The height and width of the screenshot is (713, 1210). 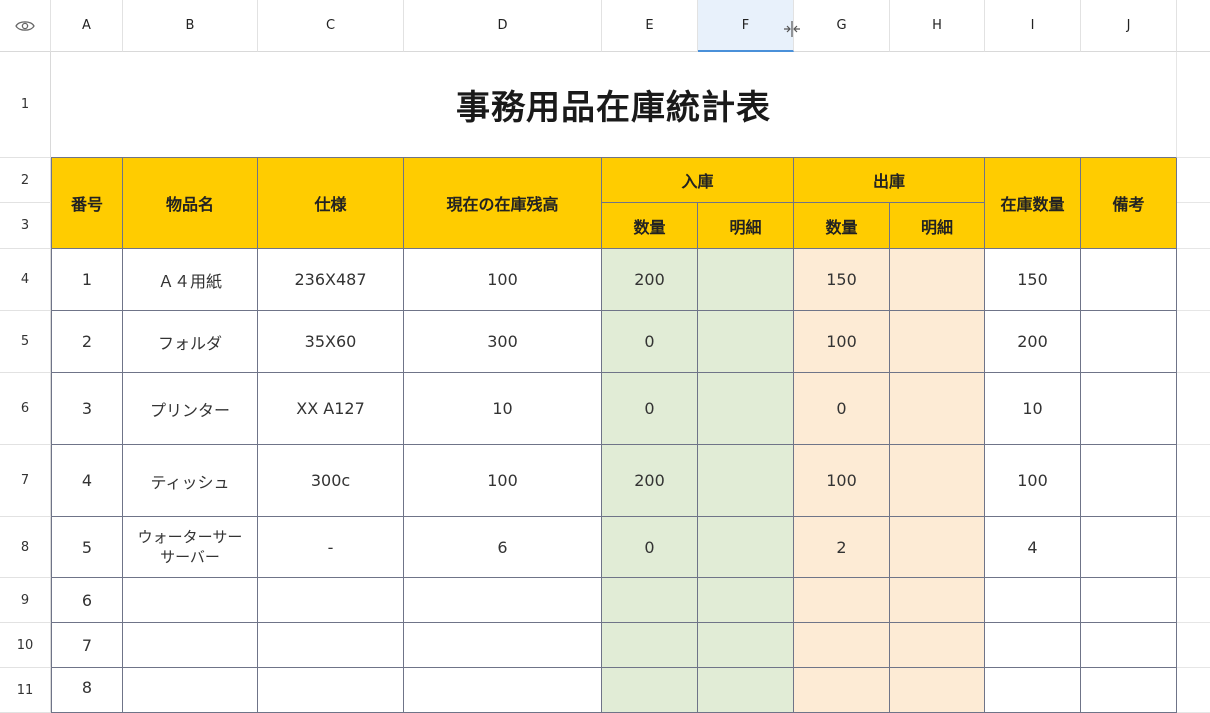 What do you see at coordinates (937, 26) in the screenshot?
I see `column-header-h: H` at bounding box center [937, 26].